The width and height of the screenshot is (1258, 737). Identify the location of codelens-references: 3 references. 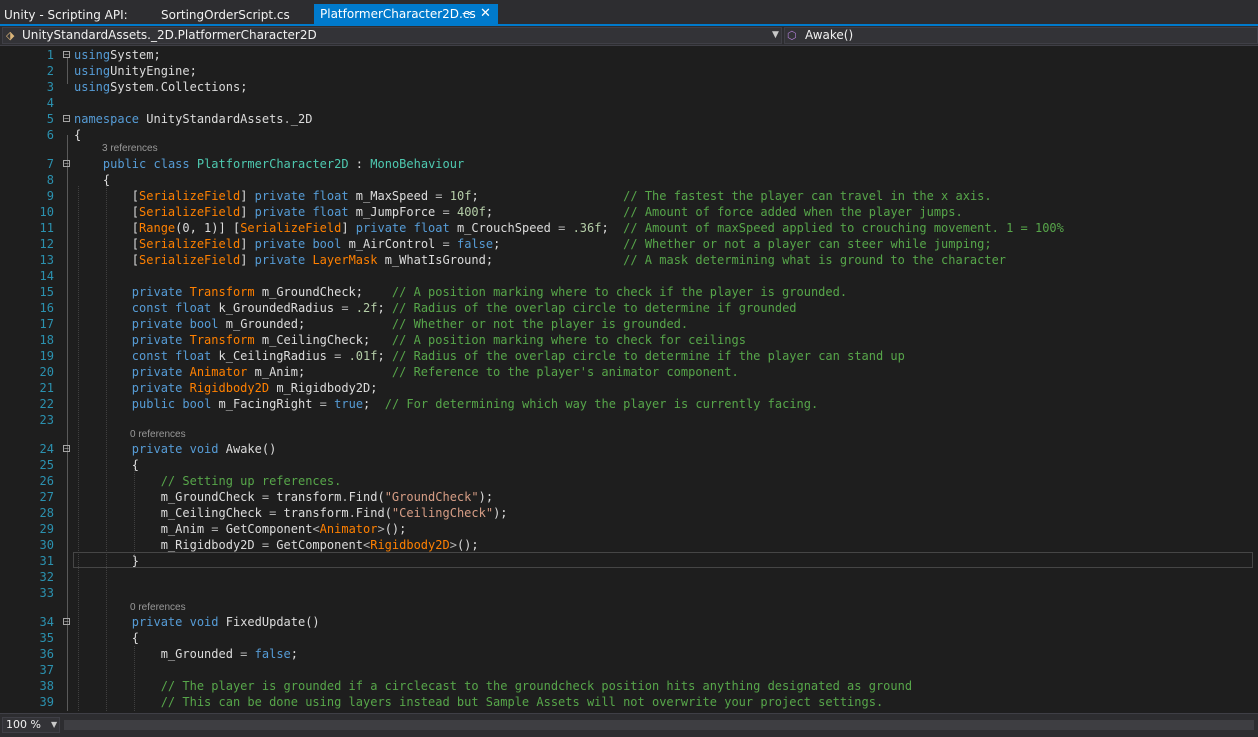
(130, 149).